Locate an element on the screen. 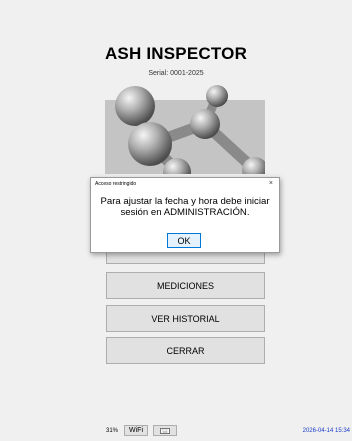 Image resolution: width=352 pixels, height=441 pixels. ok-button: OK is located at coordinates (184, 240).